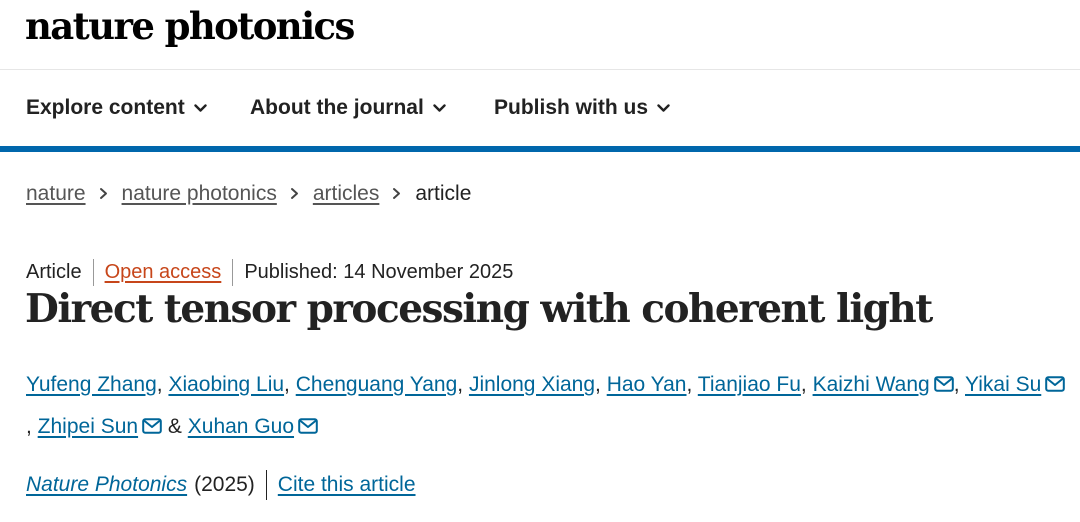 This screenshot has height=522, width=1080. I want to click on nav-item-label: Explore content, so click(105, 107).